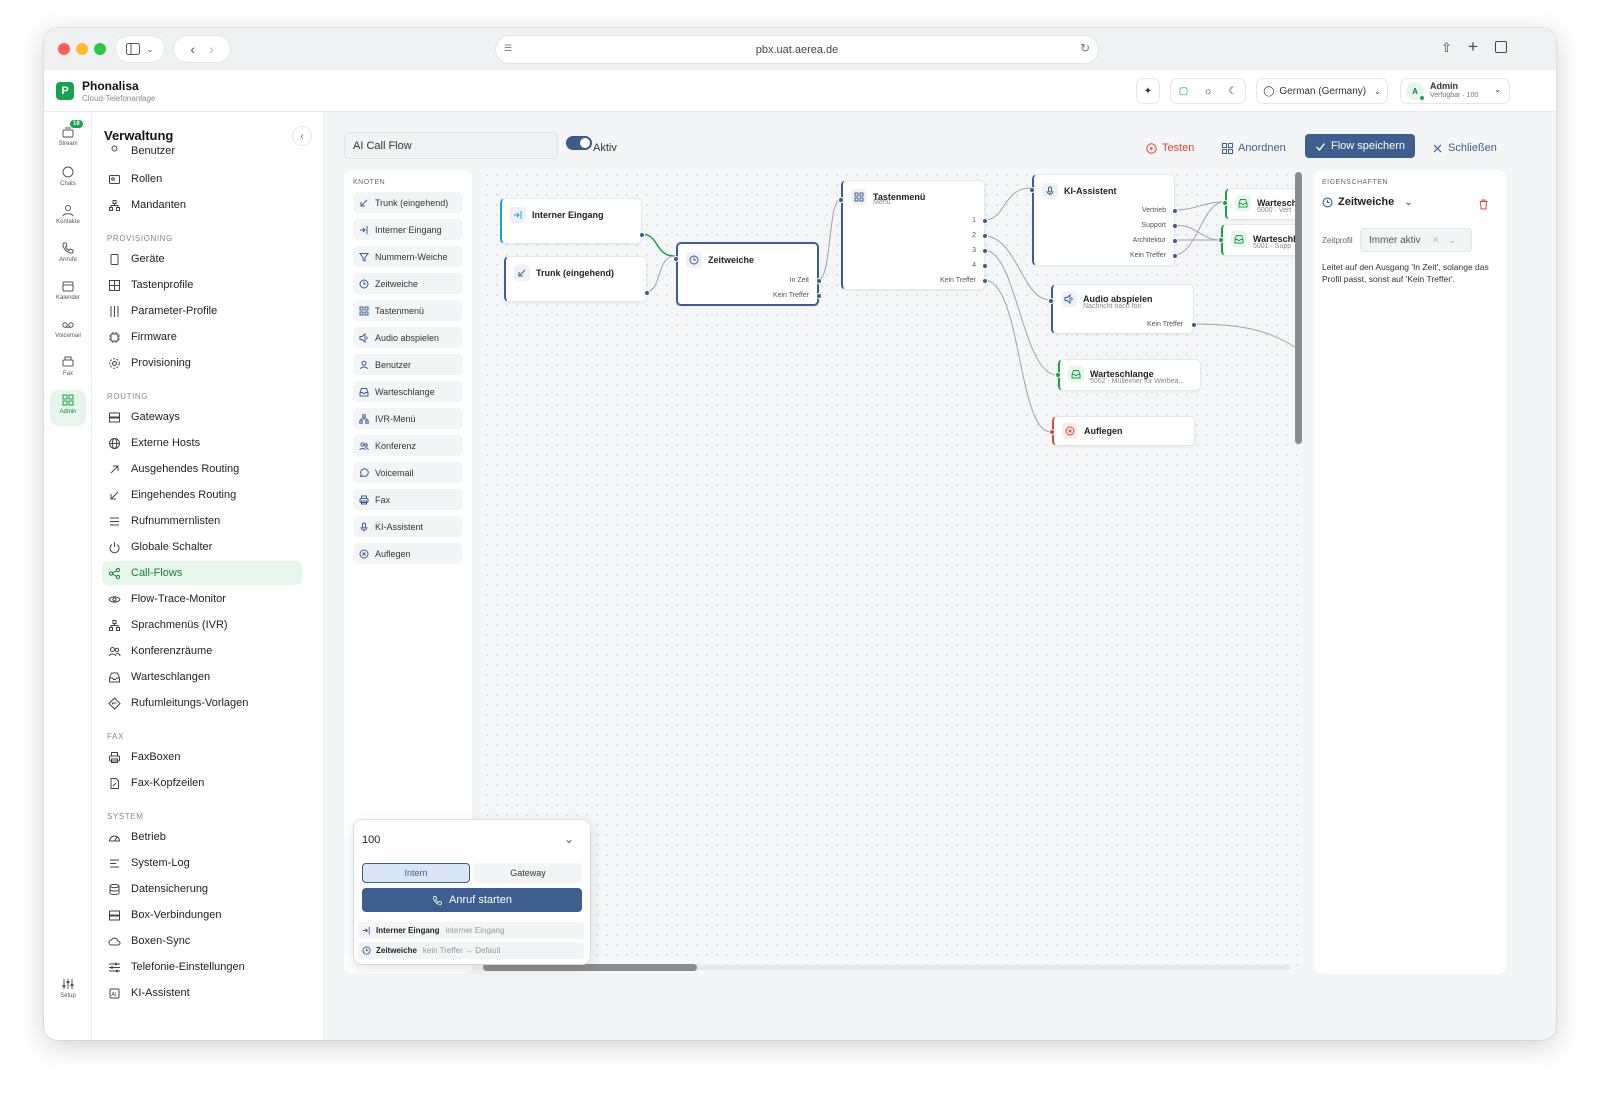 The image size is (1600, 1093). I want to click on close-button: Schließen, so click(1464, 148).